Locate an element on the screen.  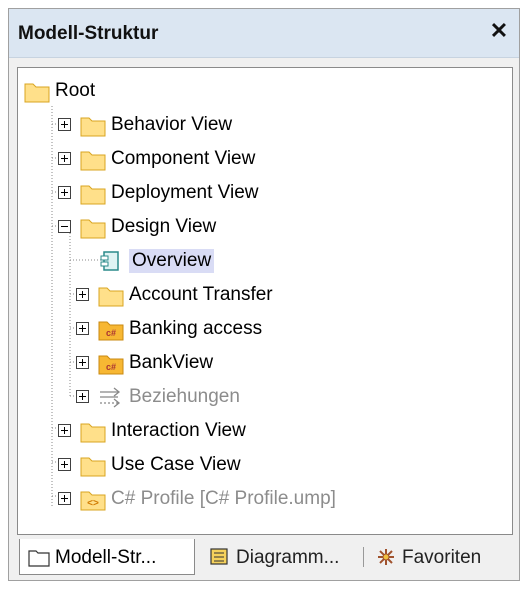
tree-item: Deployment View is located at coordinates (263, 193).